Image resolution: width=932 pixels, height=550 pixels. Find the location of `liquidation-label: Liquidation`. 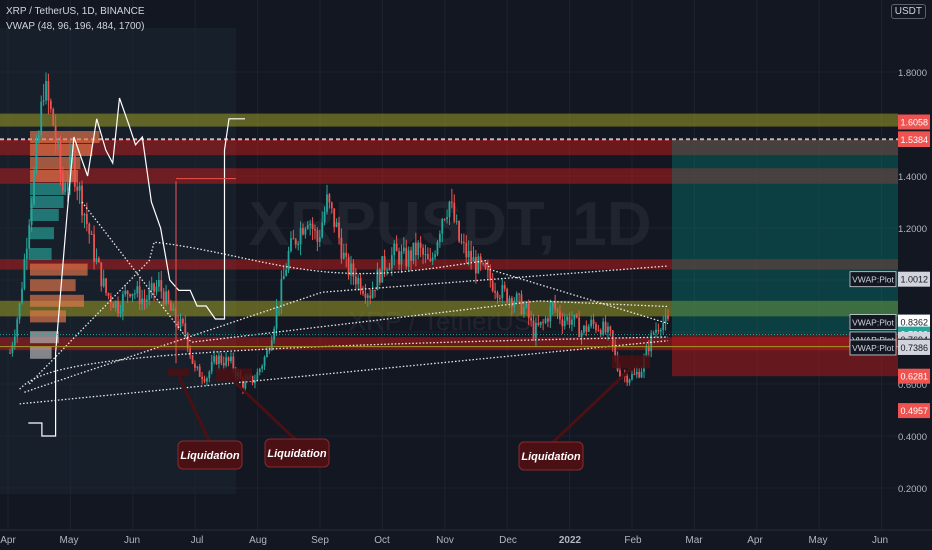

liquidation-label: Liquidation is located at coordinates (210, 456).